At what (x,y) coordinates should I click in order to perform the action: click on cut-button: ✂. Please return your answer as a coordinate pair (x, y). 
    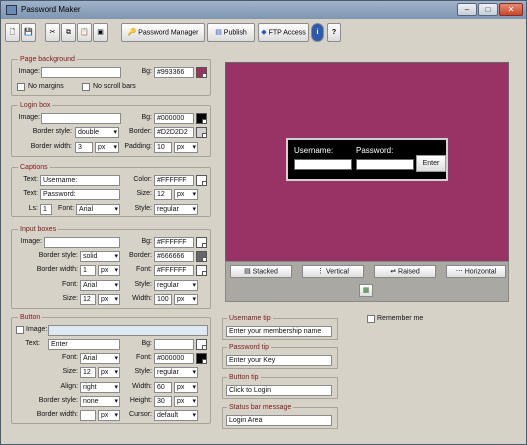
    Looking at the image, I should click on (52, 32).